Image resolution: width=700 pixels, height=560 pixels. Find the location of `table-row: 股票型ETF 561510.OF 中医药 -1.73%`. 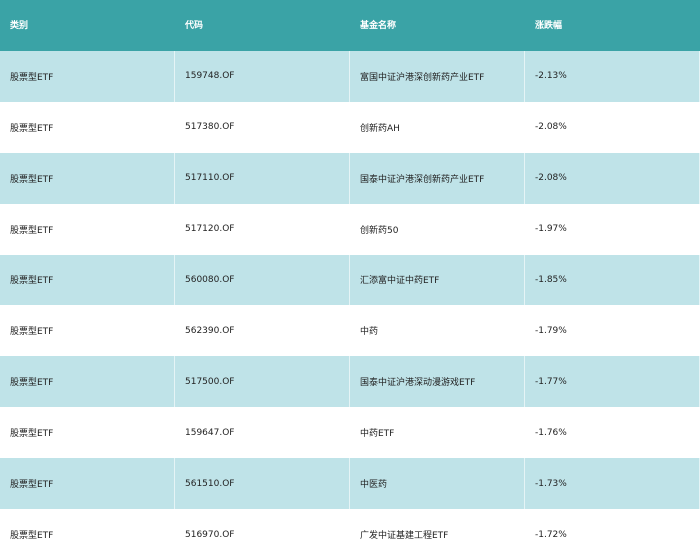

table-row: 股票型ETF 561510.OF 中医药 -1.73% is located at coordinates (350, 484).